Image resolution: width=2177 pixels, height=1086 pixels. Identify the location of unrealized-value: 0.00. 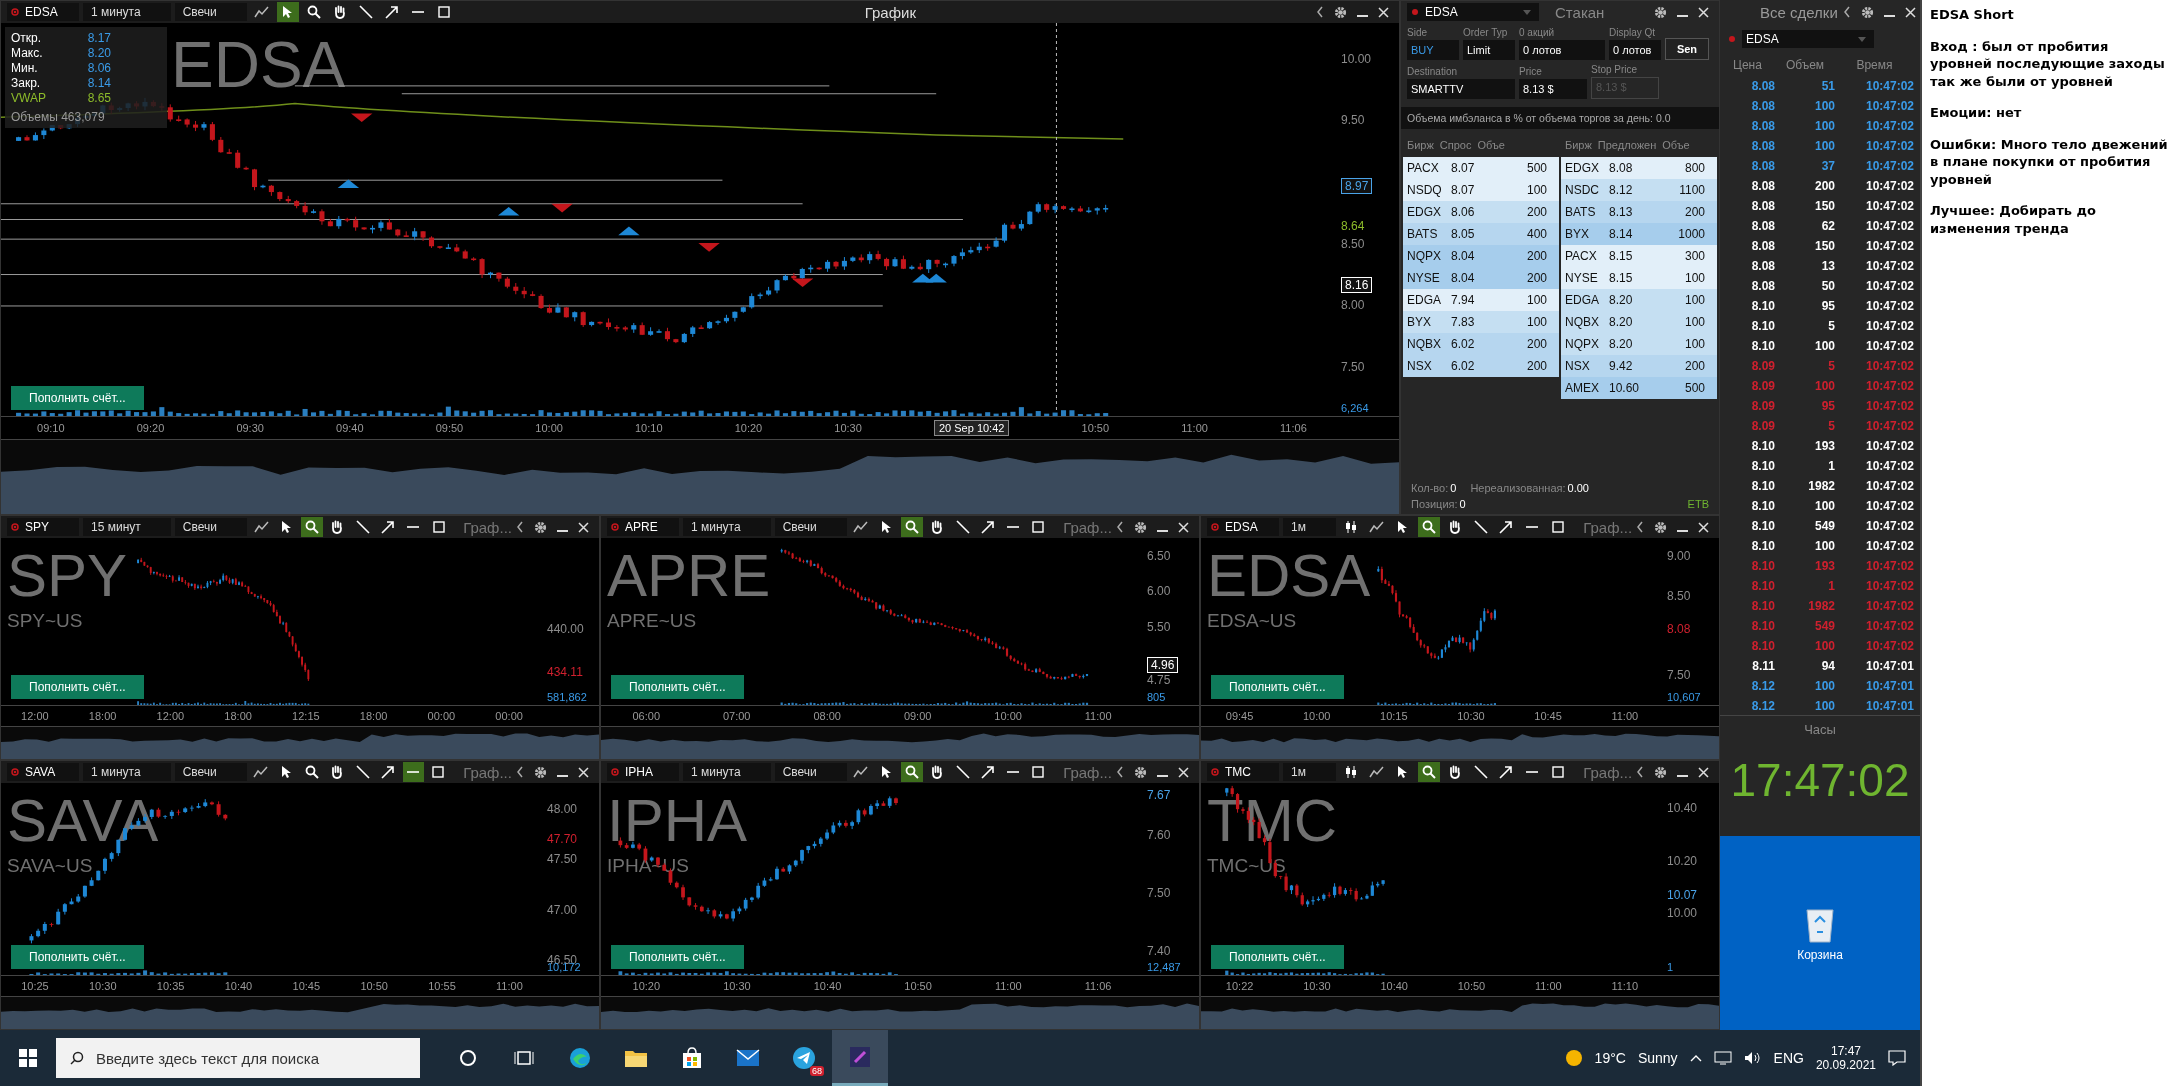
(1578, 488).